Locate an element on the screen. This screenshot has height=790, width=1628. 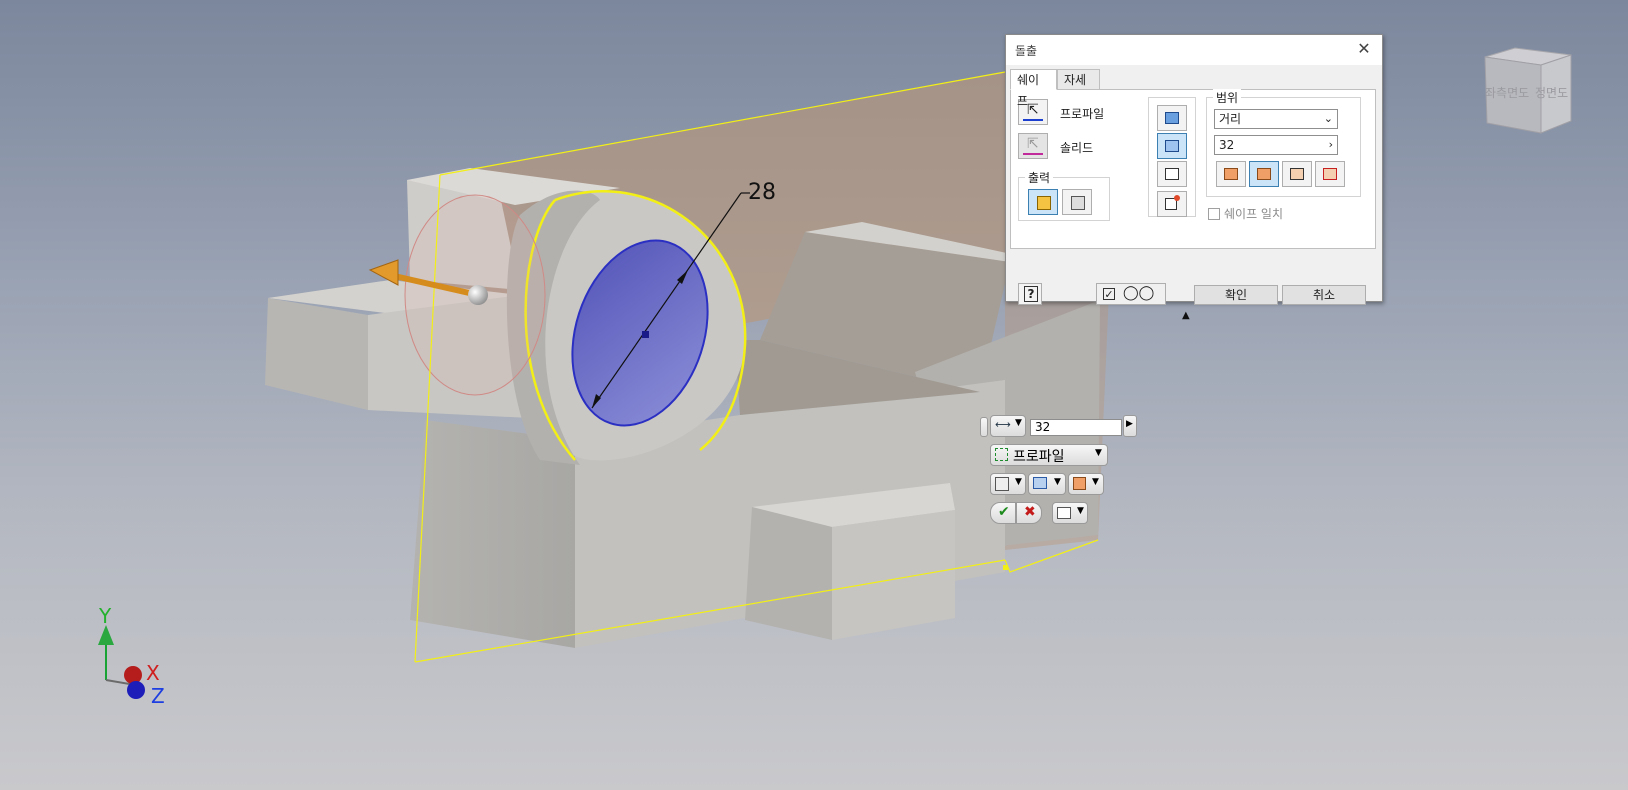
solid-select-button: ⇱ is located at coordinates (1033, 146).